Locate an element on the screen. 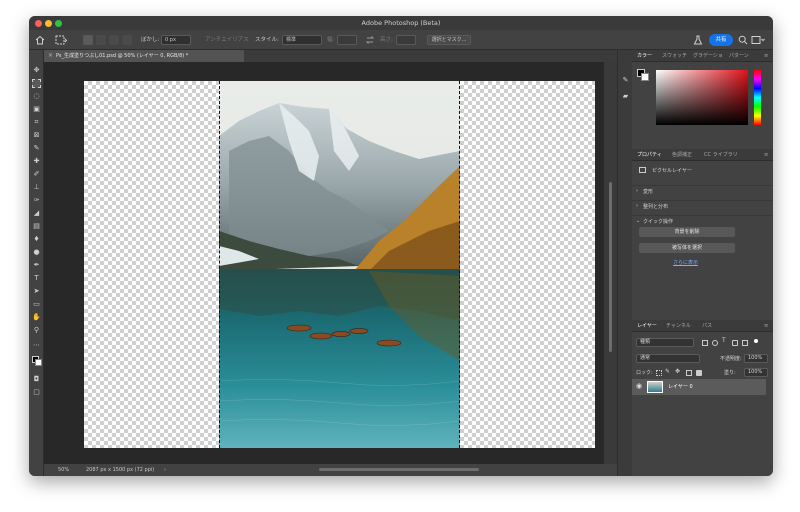 Image resolution: width=800 pixels, height=512 pixels. brush-tool-icon: ✐ is located at coordinates (36, 174).